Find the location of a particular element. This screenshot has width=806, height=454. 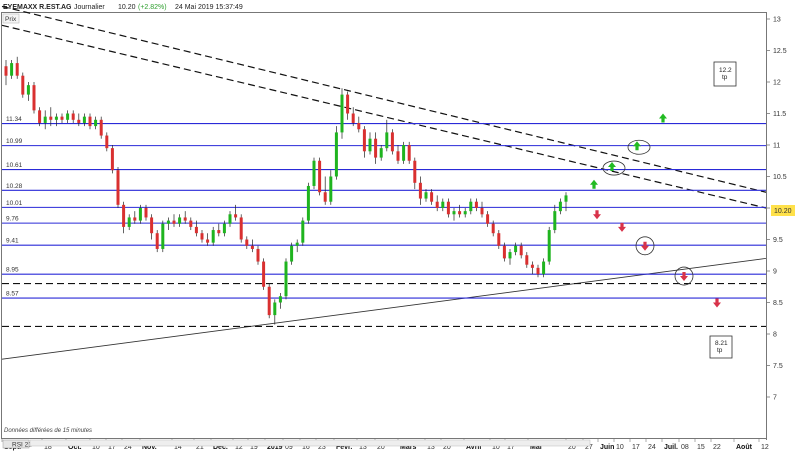

header-change: (+2.82%) is located at coordinates (152, 7).